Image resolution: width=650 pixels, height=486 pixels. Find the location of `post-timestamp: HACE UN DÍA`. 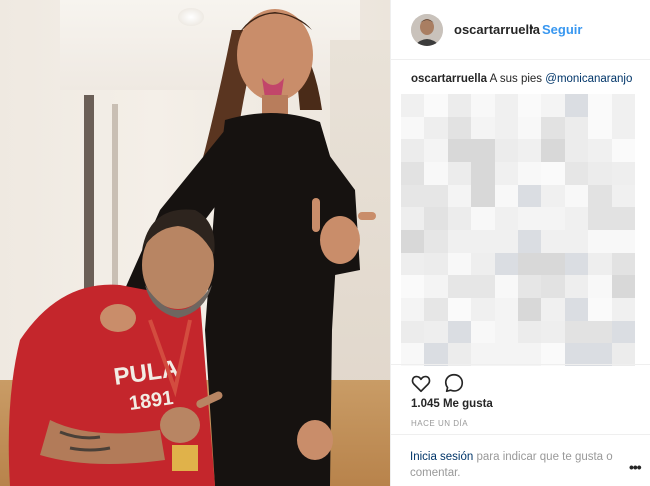

post-timestamp: HACE UN DÍA is located at coordinates (440, 423).